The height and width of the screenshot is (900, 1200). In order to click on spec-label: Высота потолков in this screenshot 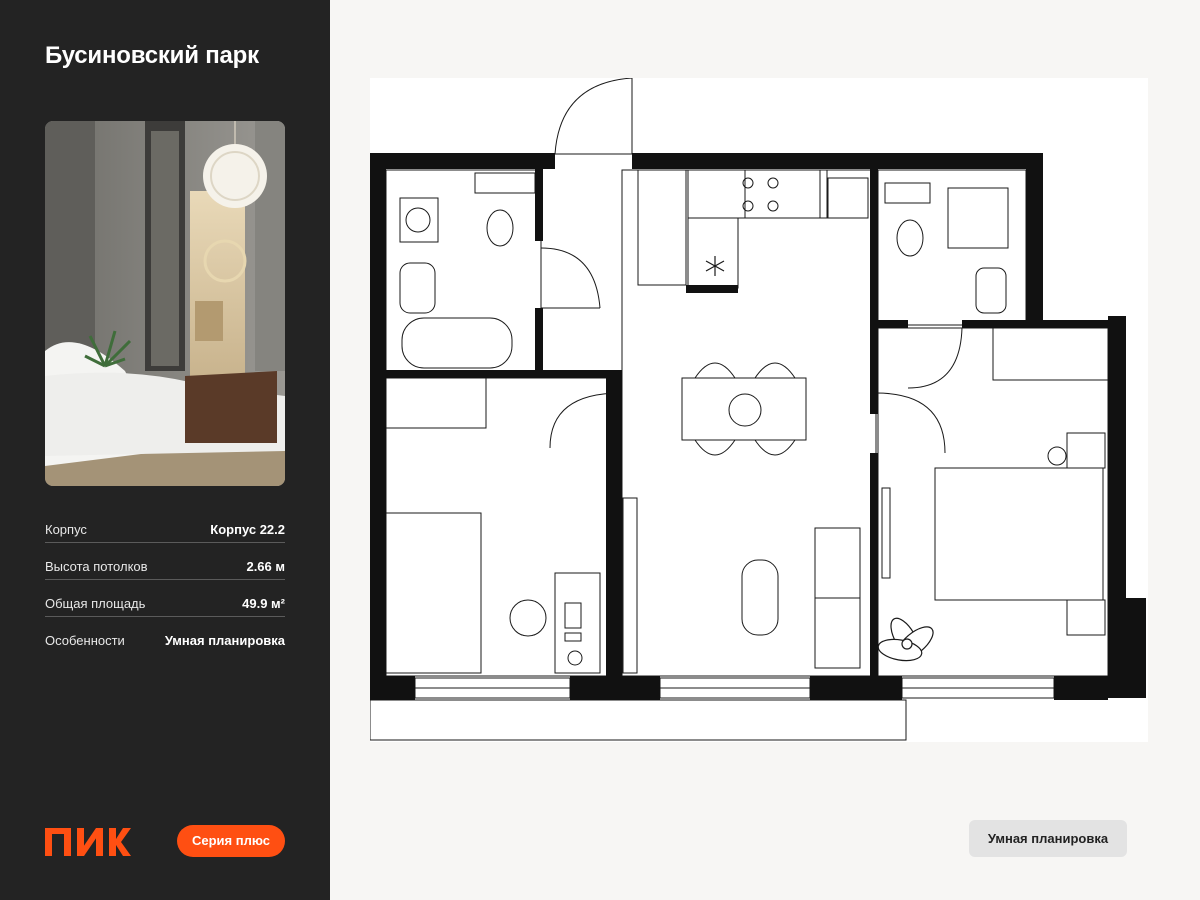, I will do `click(96, 566)`.